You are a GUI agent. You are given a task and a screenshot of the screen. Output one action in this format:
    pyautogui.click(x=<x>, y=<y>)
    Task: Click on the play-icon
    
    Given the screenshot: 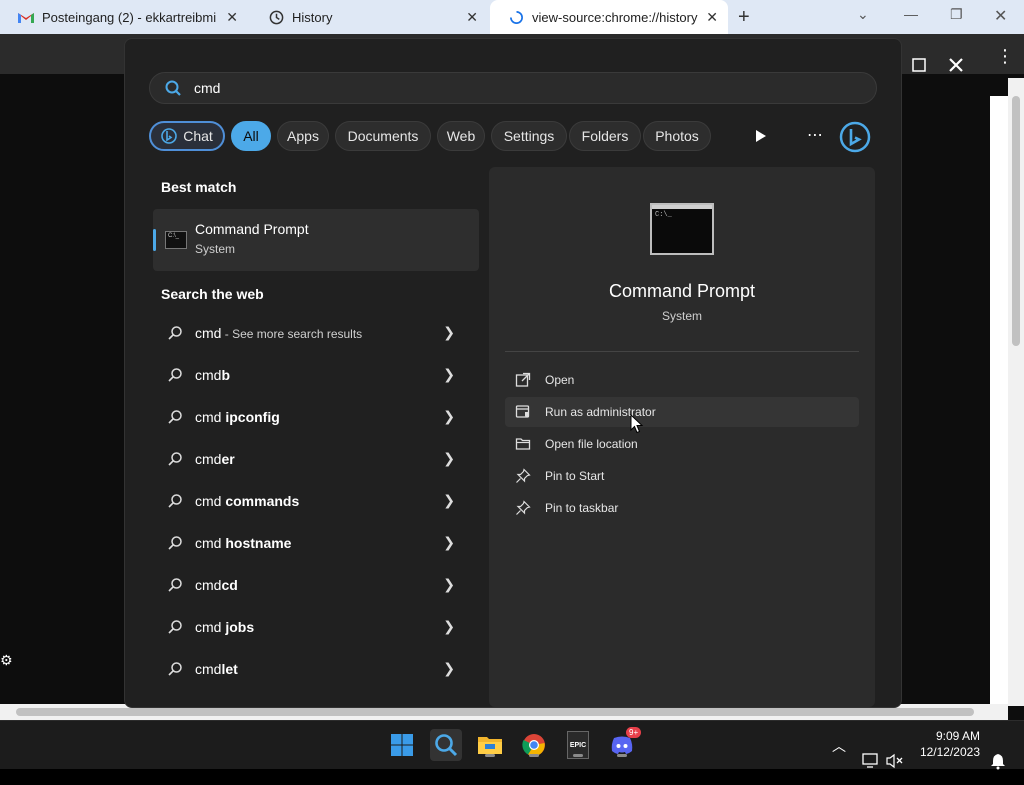 What is the action you would take?
    pyautogui.click(x=761, y=136)
    